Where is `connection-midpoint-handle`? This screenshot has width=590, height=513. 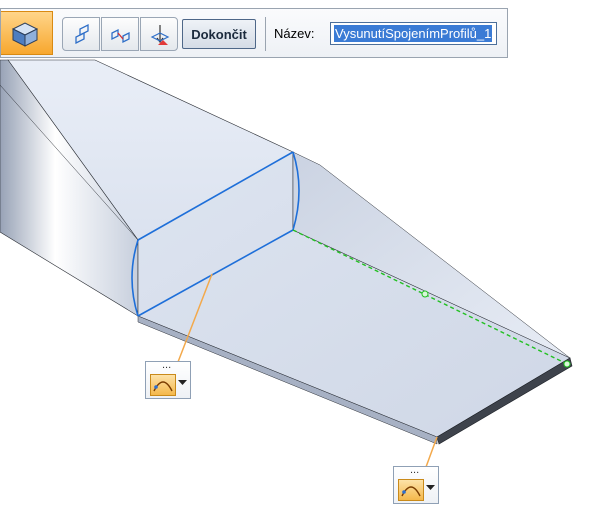
connection-midpoint-handle is located at coordinates (425, 294).